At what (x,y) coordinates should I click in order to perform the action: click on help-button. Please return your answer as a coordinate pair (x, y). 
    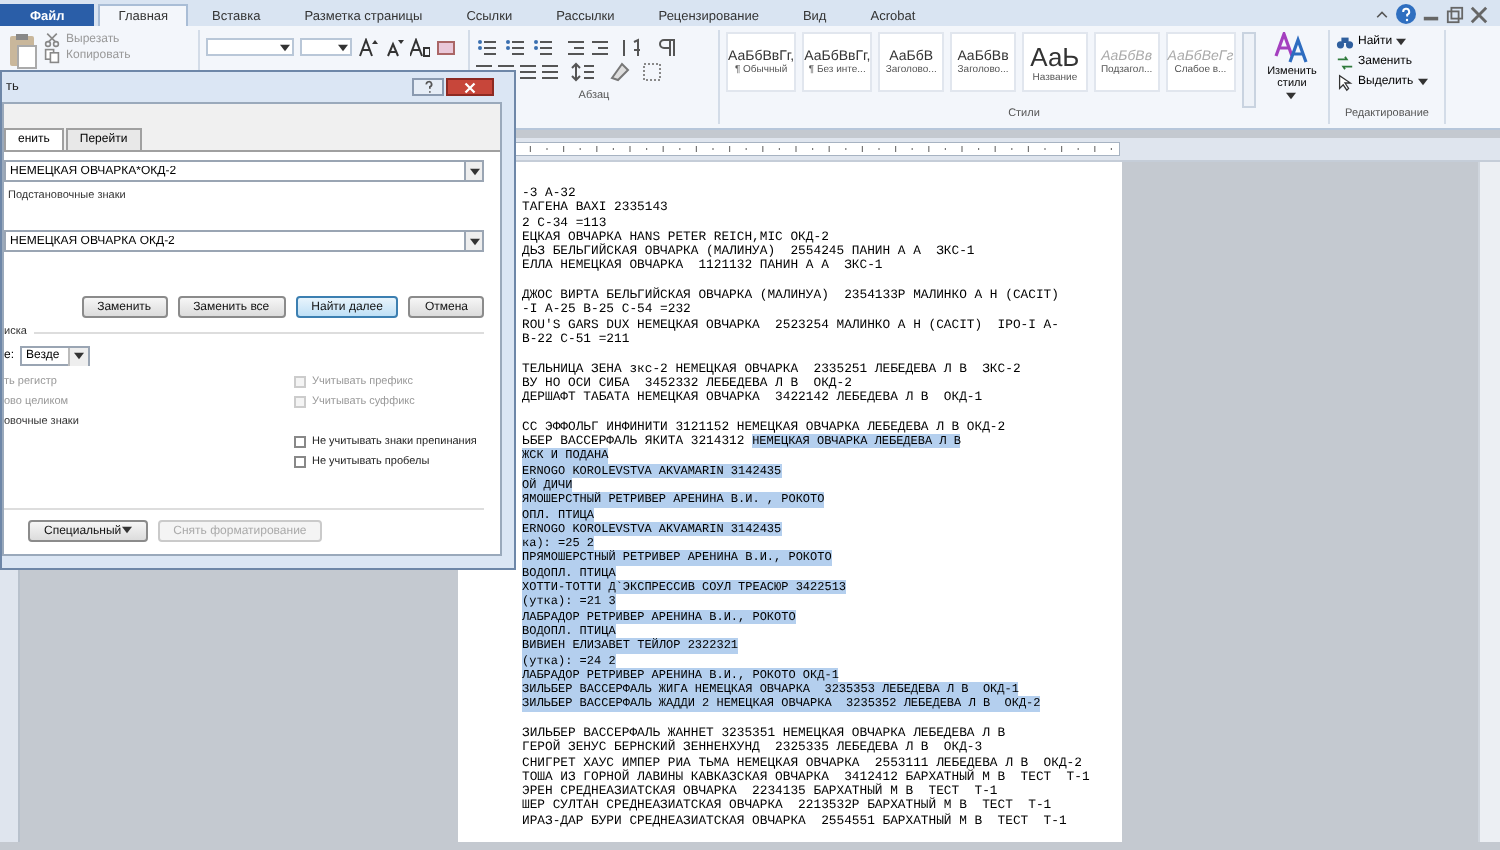
    Looking at the image, I should click on (428, 87).